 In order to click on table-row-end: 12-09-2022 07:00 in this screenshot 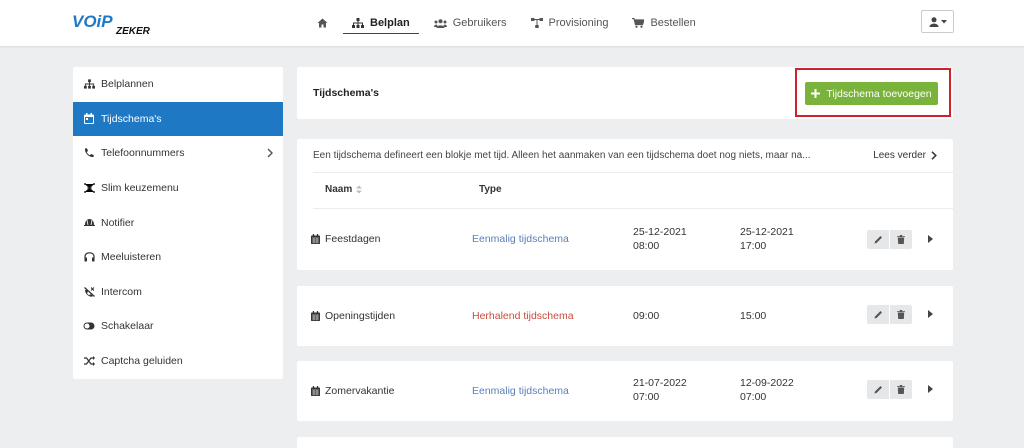, I will do `click(767, 390)`.